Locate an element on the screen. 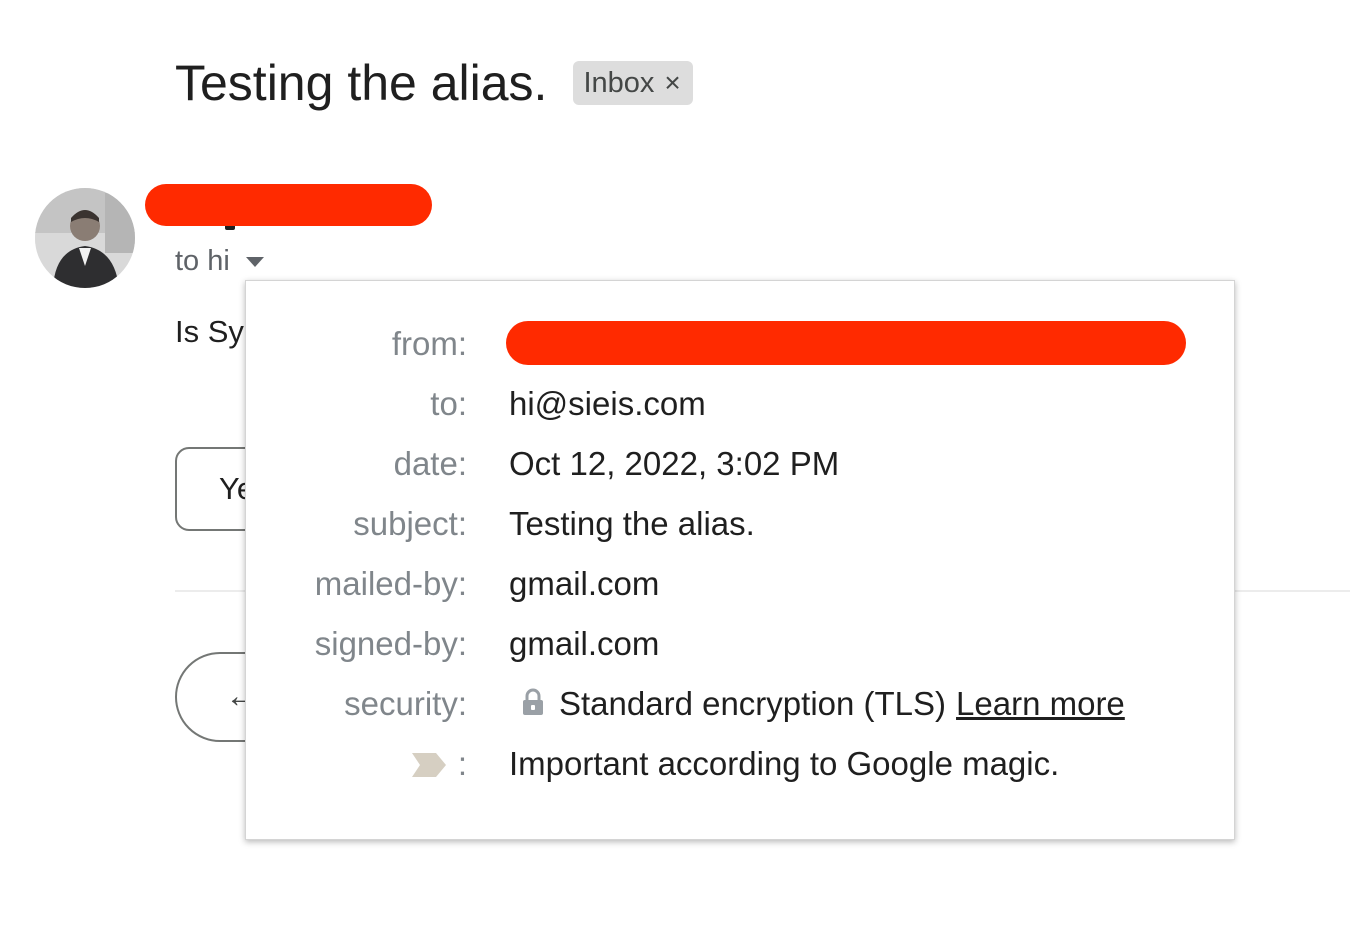  recipient-summary: to hi is located at coordinates (219, 261).